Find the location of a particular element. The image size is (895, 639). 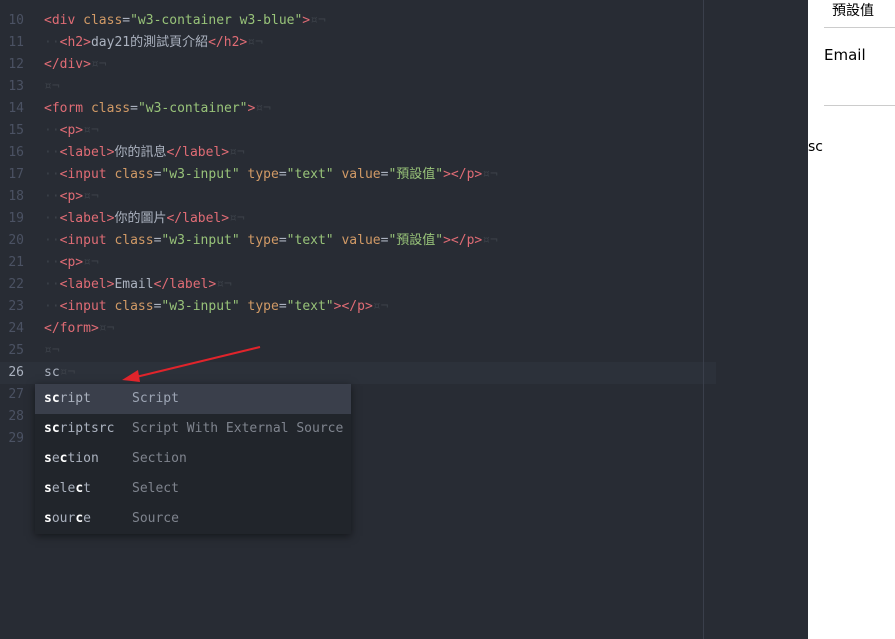

line-number: 13 is located at coordinates (16, 86).